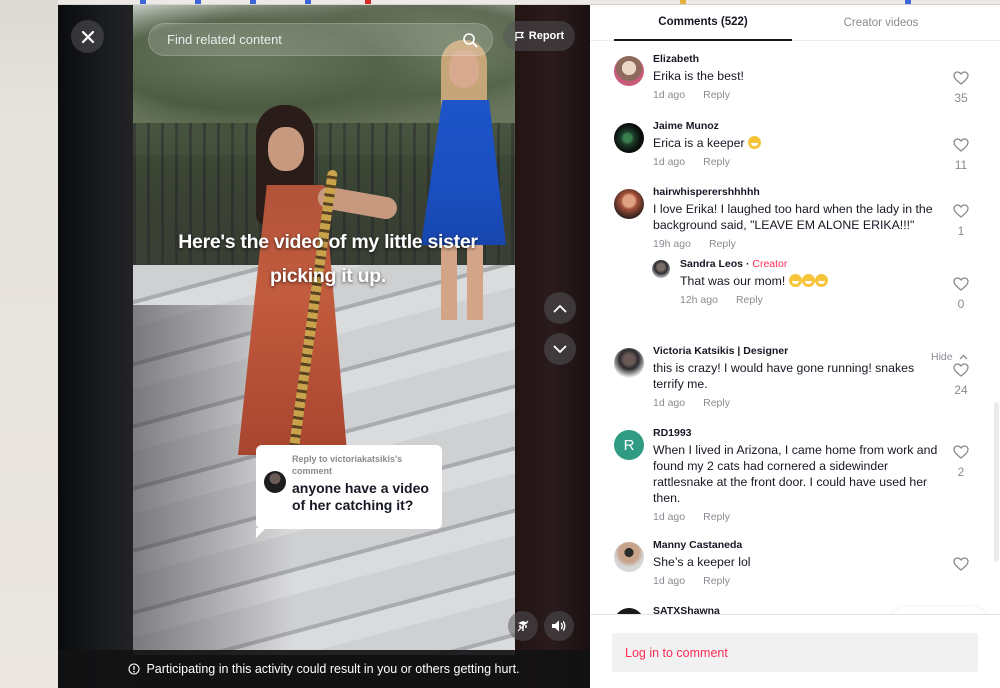 This screenshot has width=1000, height=688. I want to click on tab-creator-videos: Creator videos, so click(881, 23).